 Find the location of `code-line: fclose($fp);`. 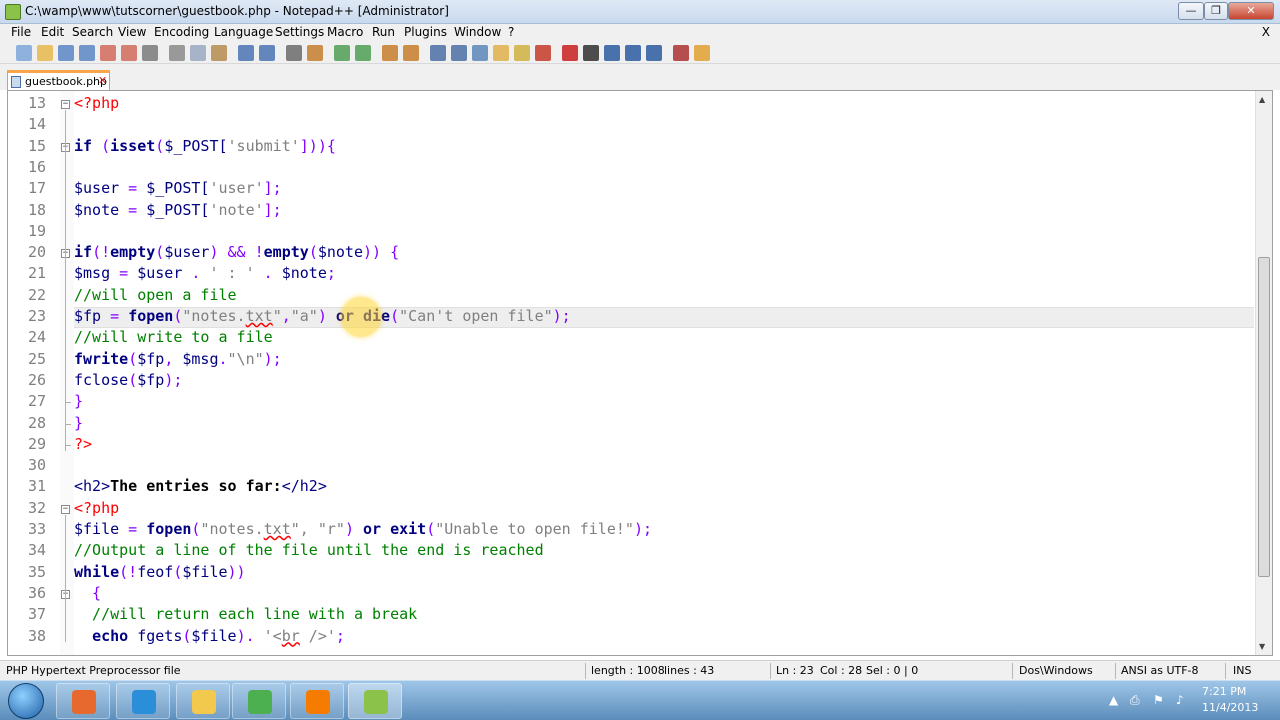

code-line: fclose($fp); is located at coordinates (128, 380).